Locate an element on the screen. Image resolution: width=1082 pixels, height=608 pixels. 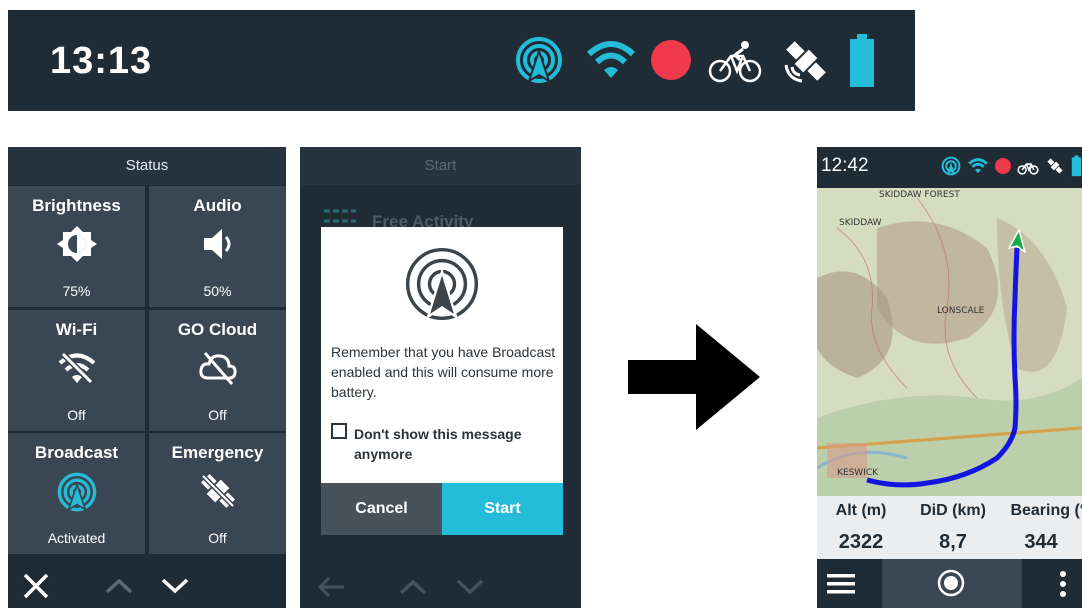
wifi-off-icon is located at coordinates (76, 368).